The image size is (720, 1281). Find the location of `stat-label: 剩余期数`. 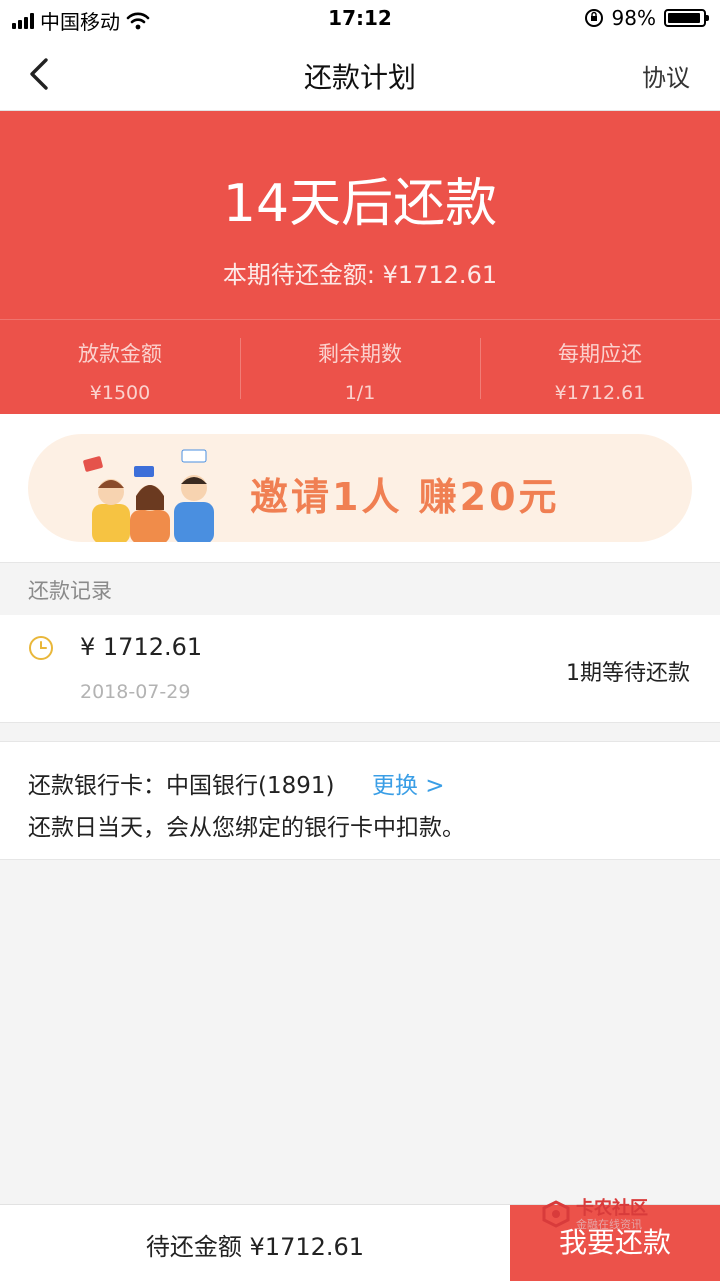

stat-label: 剩余期数 is located at coordinates (360, 354).